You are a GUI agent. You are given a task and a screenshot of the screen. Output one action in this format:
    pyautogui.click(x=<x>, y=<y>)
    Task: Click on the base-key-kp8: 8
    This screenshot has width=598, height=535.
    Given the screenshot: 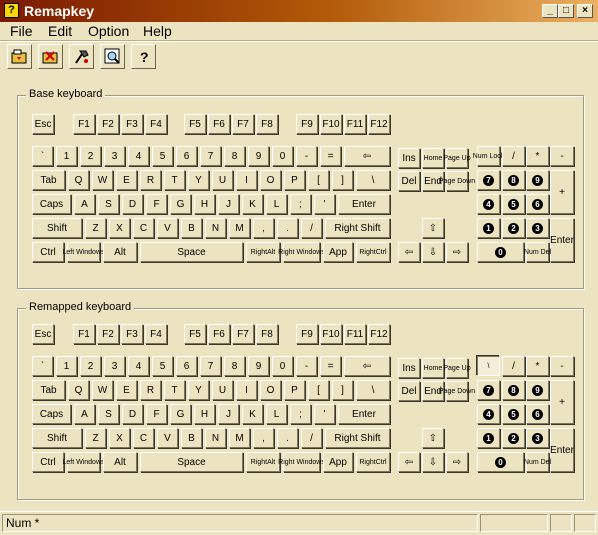 What is the action you would take?
    pyautogui.click(x=513, y=180)
    